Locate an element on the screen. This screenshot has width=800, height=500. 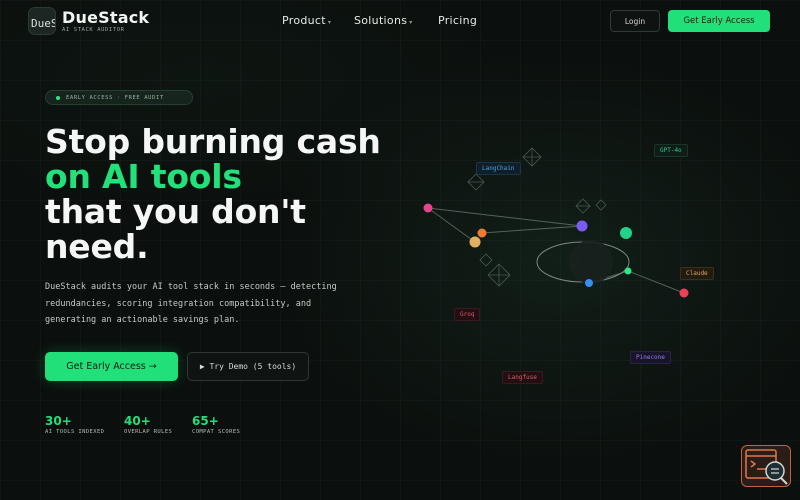
planet is located at coordinates (591, 262).